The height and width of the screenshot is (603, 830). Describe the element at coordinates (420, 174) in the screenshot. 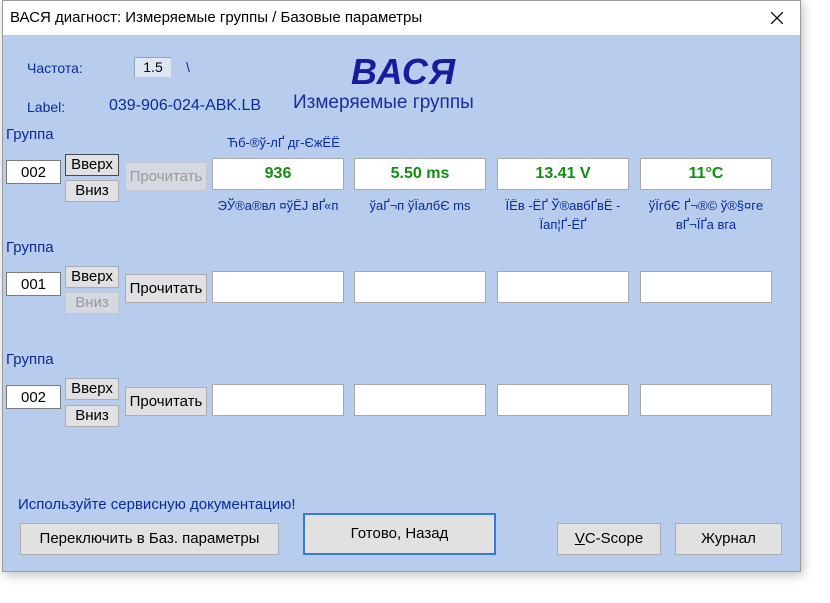

I see `value-field: 5.50 ms` at that location.